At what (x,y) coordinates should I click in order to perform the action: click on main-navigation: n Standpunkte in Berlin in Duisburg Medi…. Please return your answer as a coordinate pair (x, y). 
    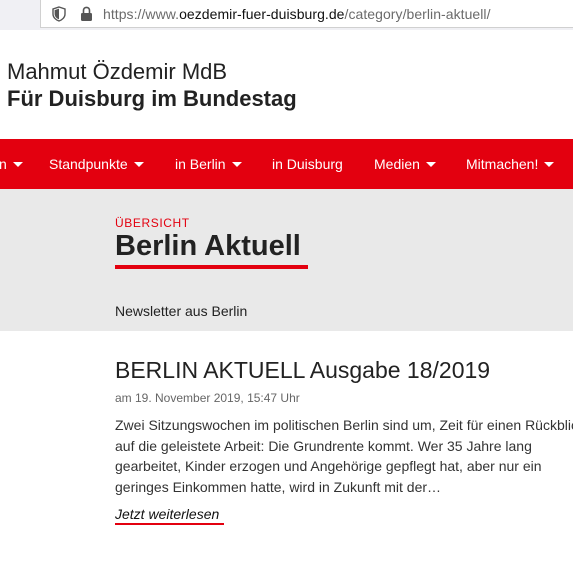
    Looking at the image, I should click on (286, 164).